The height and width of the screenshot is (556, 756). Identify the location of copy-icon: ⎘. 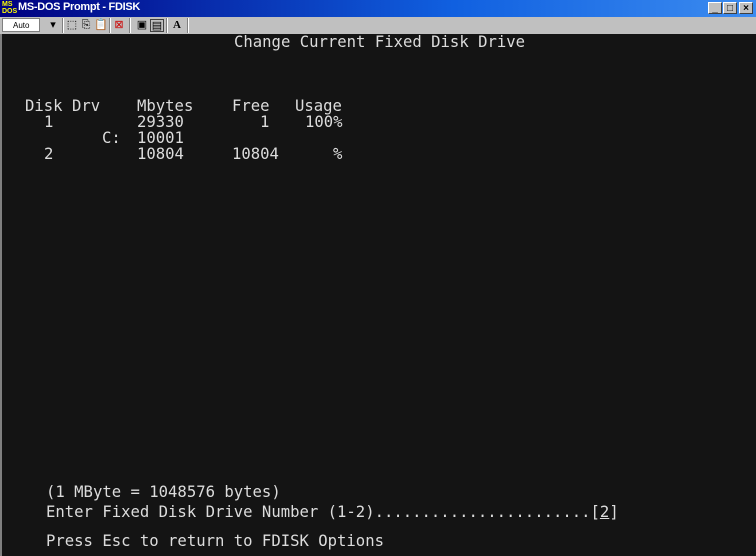
(86, 25).